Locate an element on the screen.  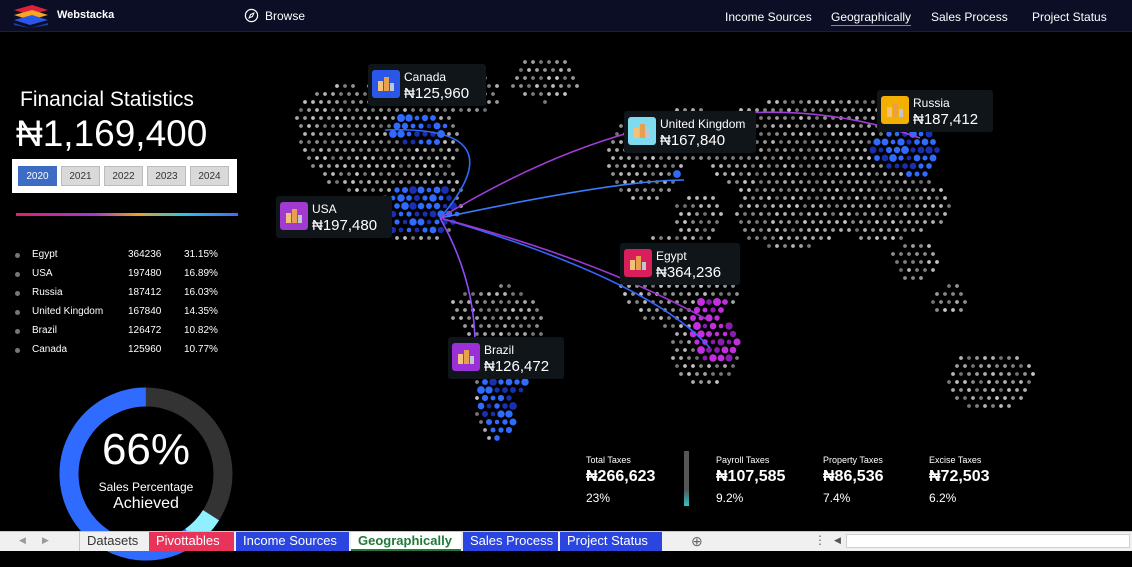
sheet-tab-datasets: Datasets is located at coordinates (113, 541).